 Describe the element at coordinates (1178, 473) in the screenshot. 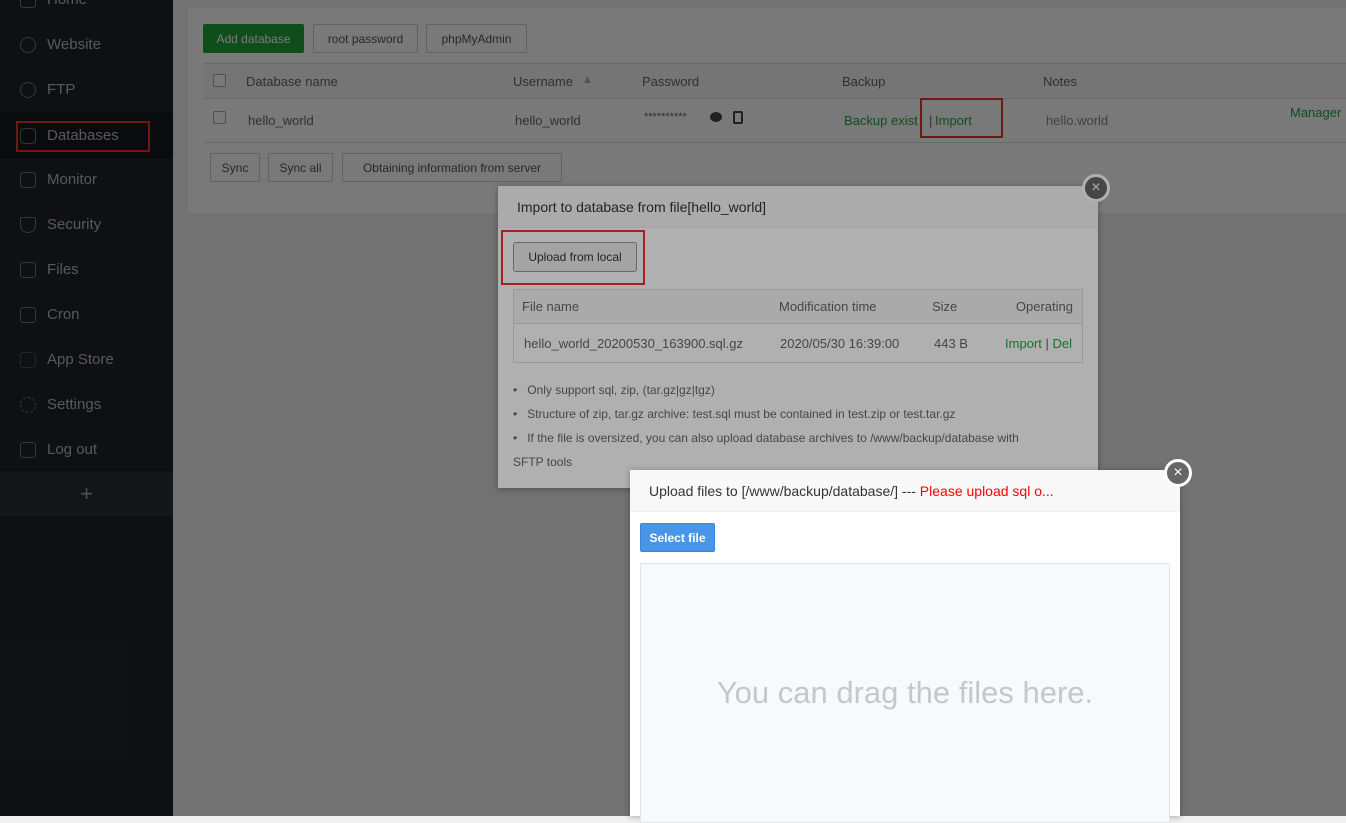

I see `upload-dialog-close-icon: ×` at that location.